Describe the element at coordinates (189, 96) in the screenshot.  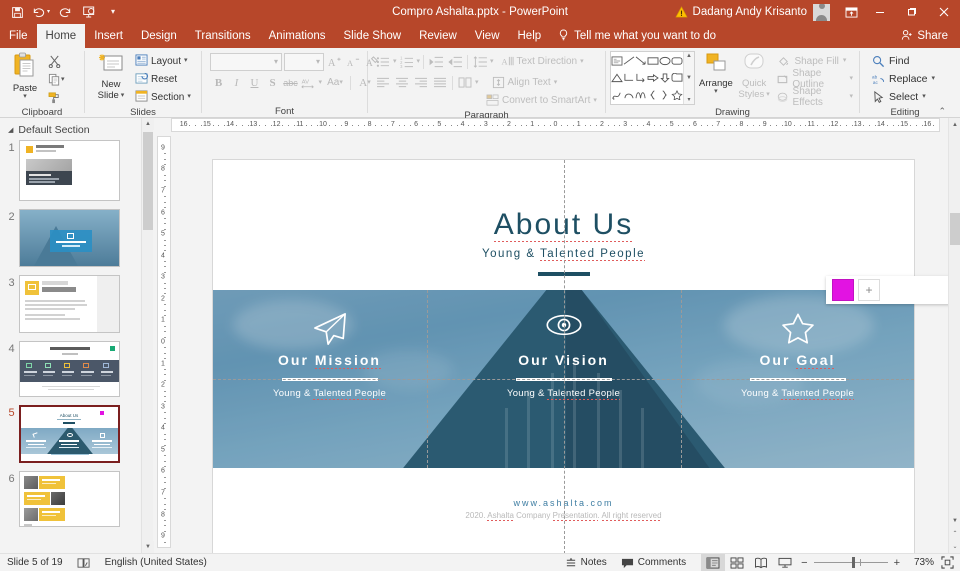
I see `section-dropdown-caret: ▾` at that location.